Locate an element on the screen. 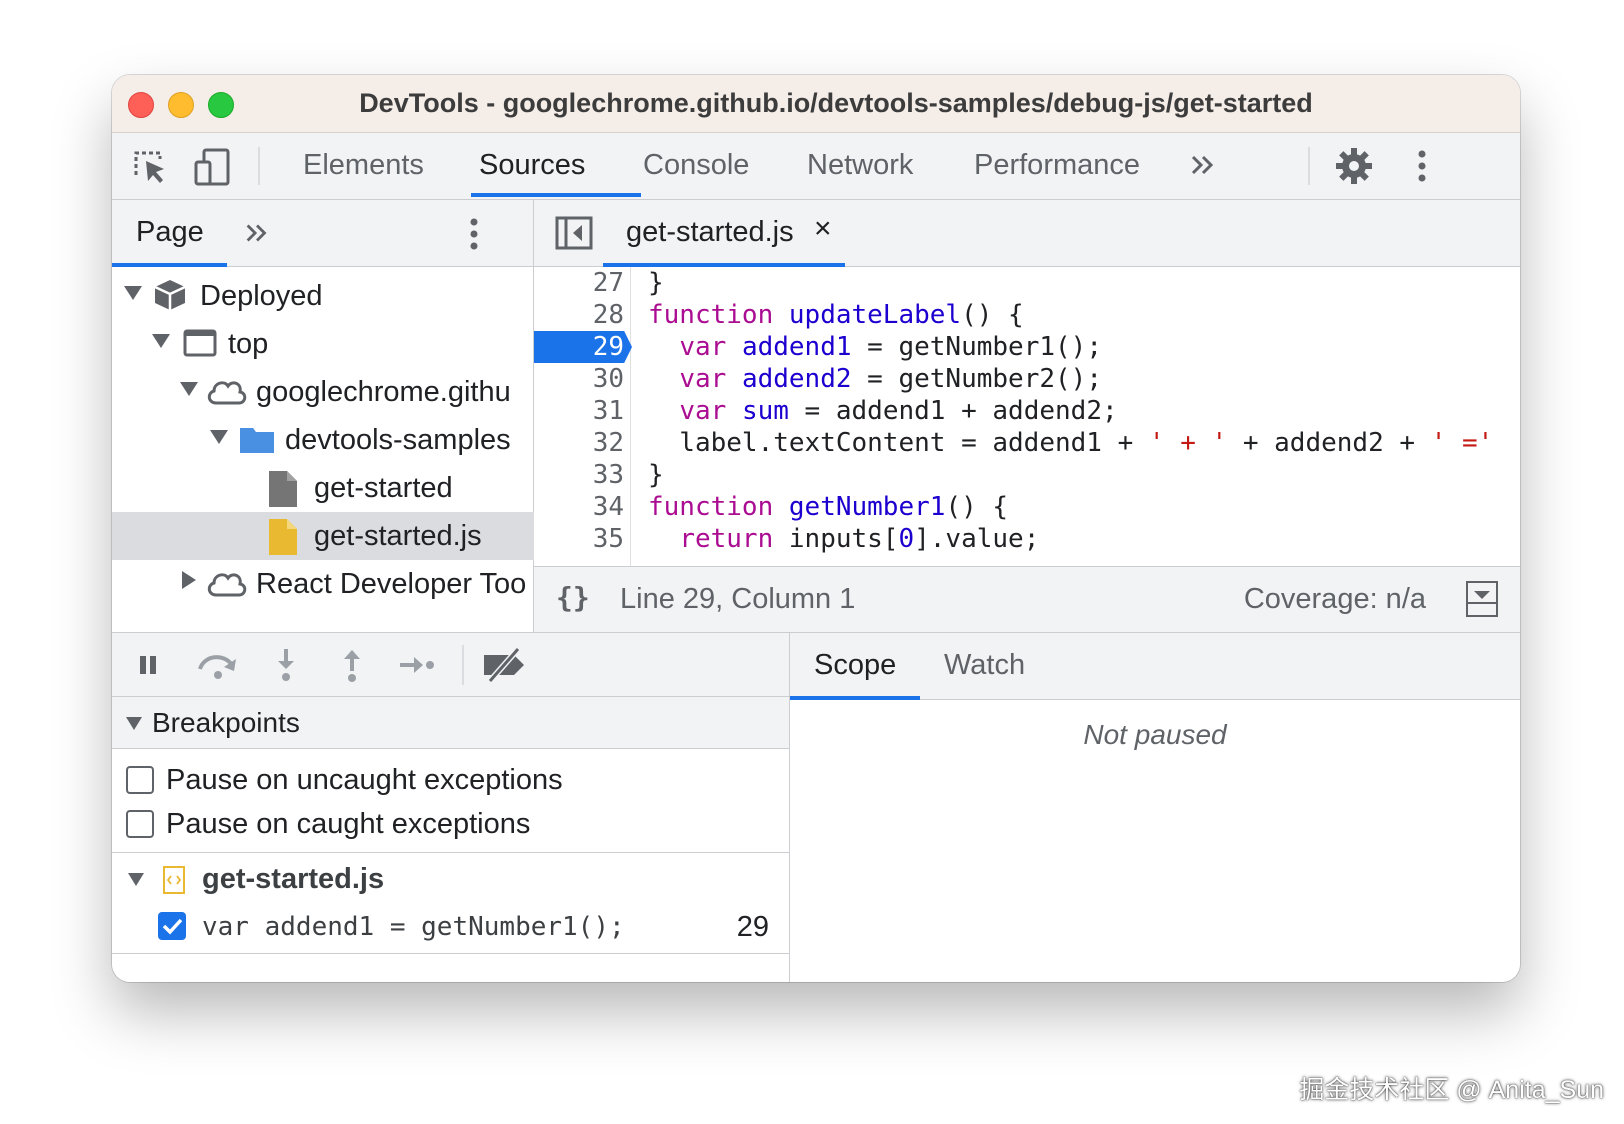  checkbox-label: Pause on caught exceptions is located at coordinates (348, 824).